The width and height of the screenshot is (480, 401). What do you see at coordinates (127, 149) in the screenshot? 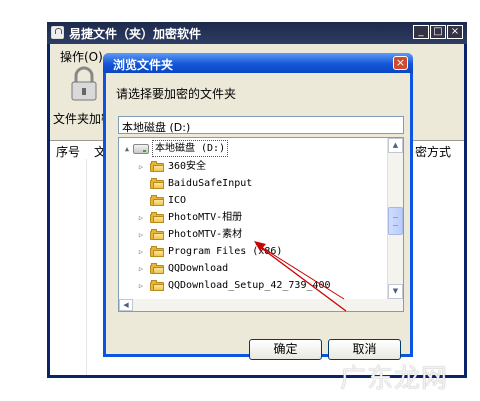
I see `collapse-icon: ▲` at bounding box center [127, 149].